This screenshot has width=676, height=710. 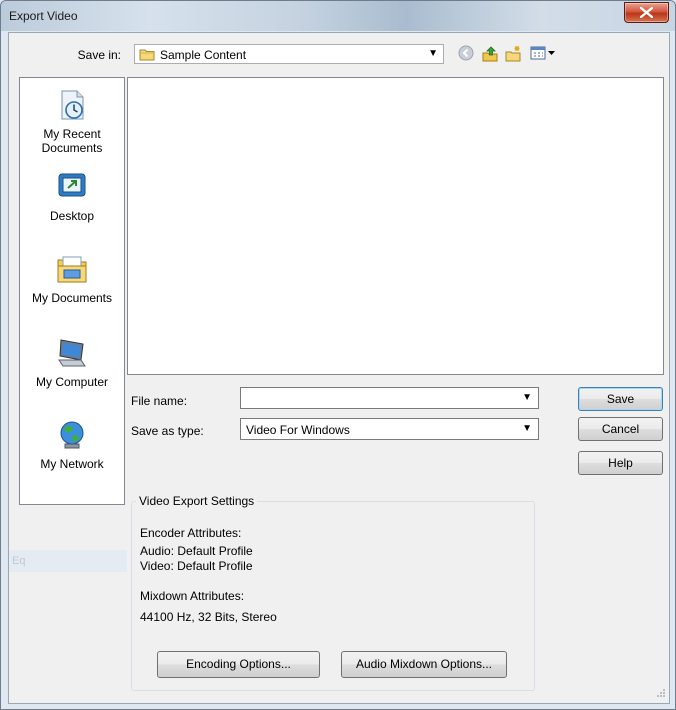 I want to click on place-desktop: Desktop, so click(x=72, y=196).